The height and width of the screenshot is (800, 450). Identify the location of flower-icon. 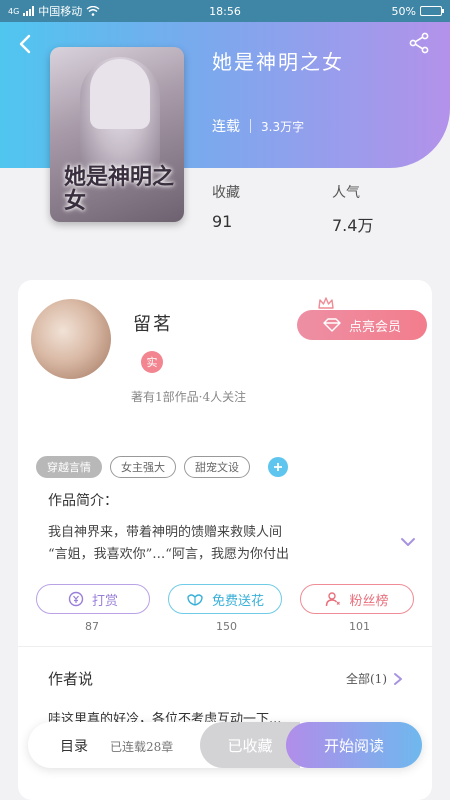
(195, 600).